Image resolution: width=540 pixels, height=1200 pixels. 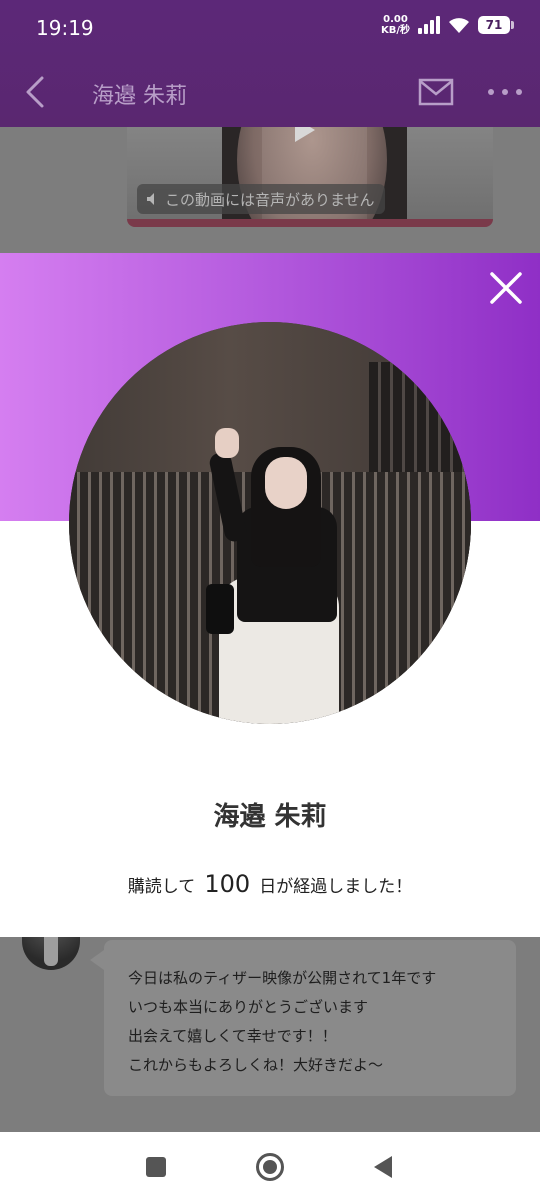 I want to click on subscribe-suffix: 日が経過しました！, so click(x=336, y=887).